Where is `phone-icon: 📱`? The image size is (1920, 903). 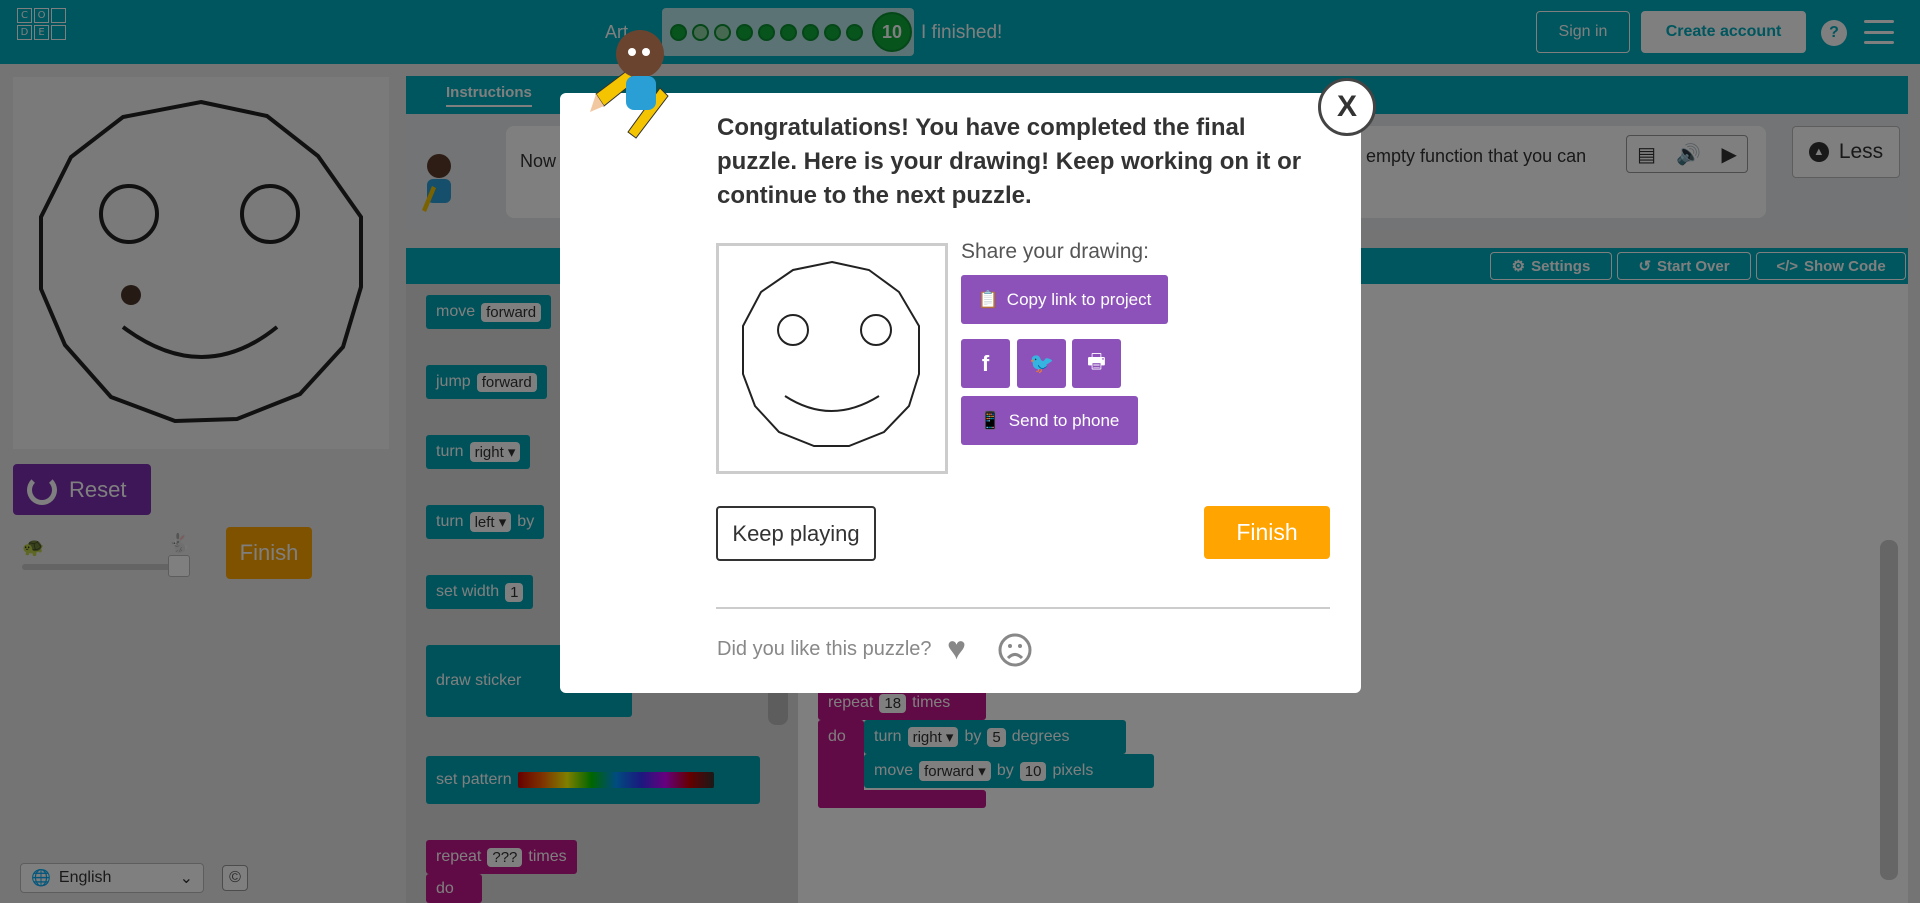
phone-icon: 📱 is located at coordinates (990, 420).